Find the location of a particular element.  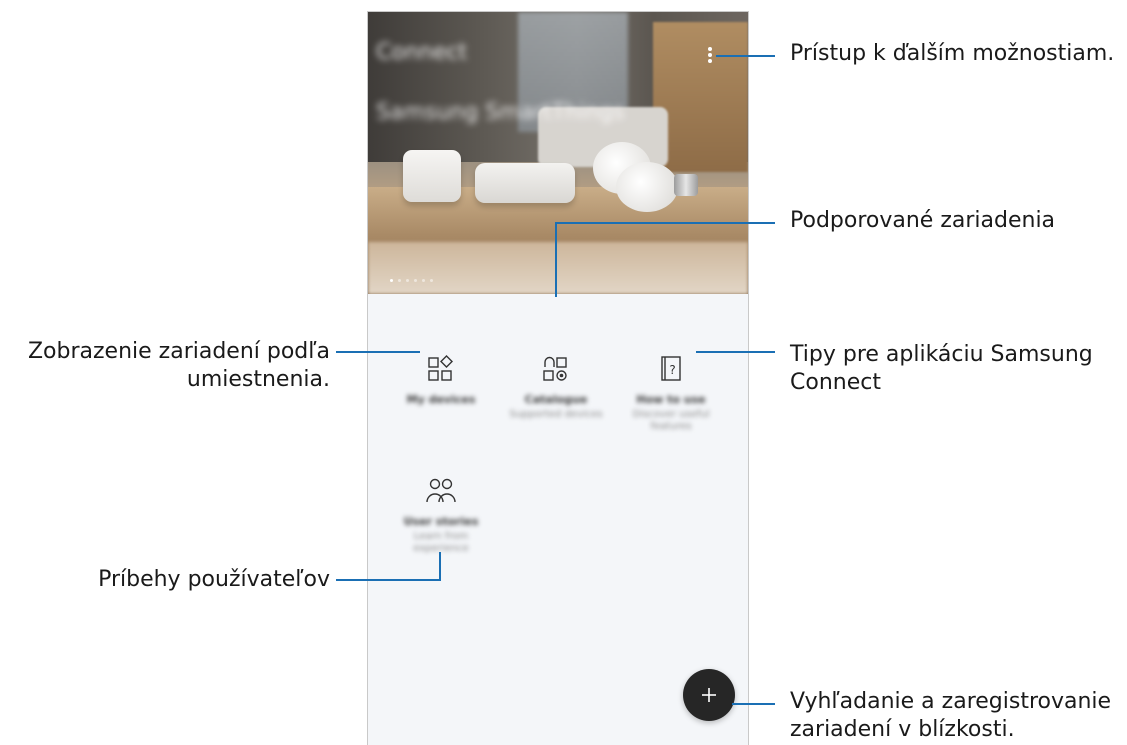

callout-location-line2: umiestnenia. is located at coordinates (258, 379).